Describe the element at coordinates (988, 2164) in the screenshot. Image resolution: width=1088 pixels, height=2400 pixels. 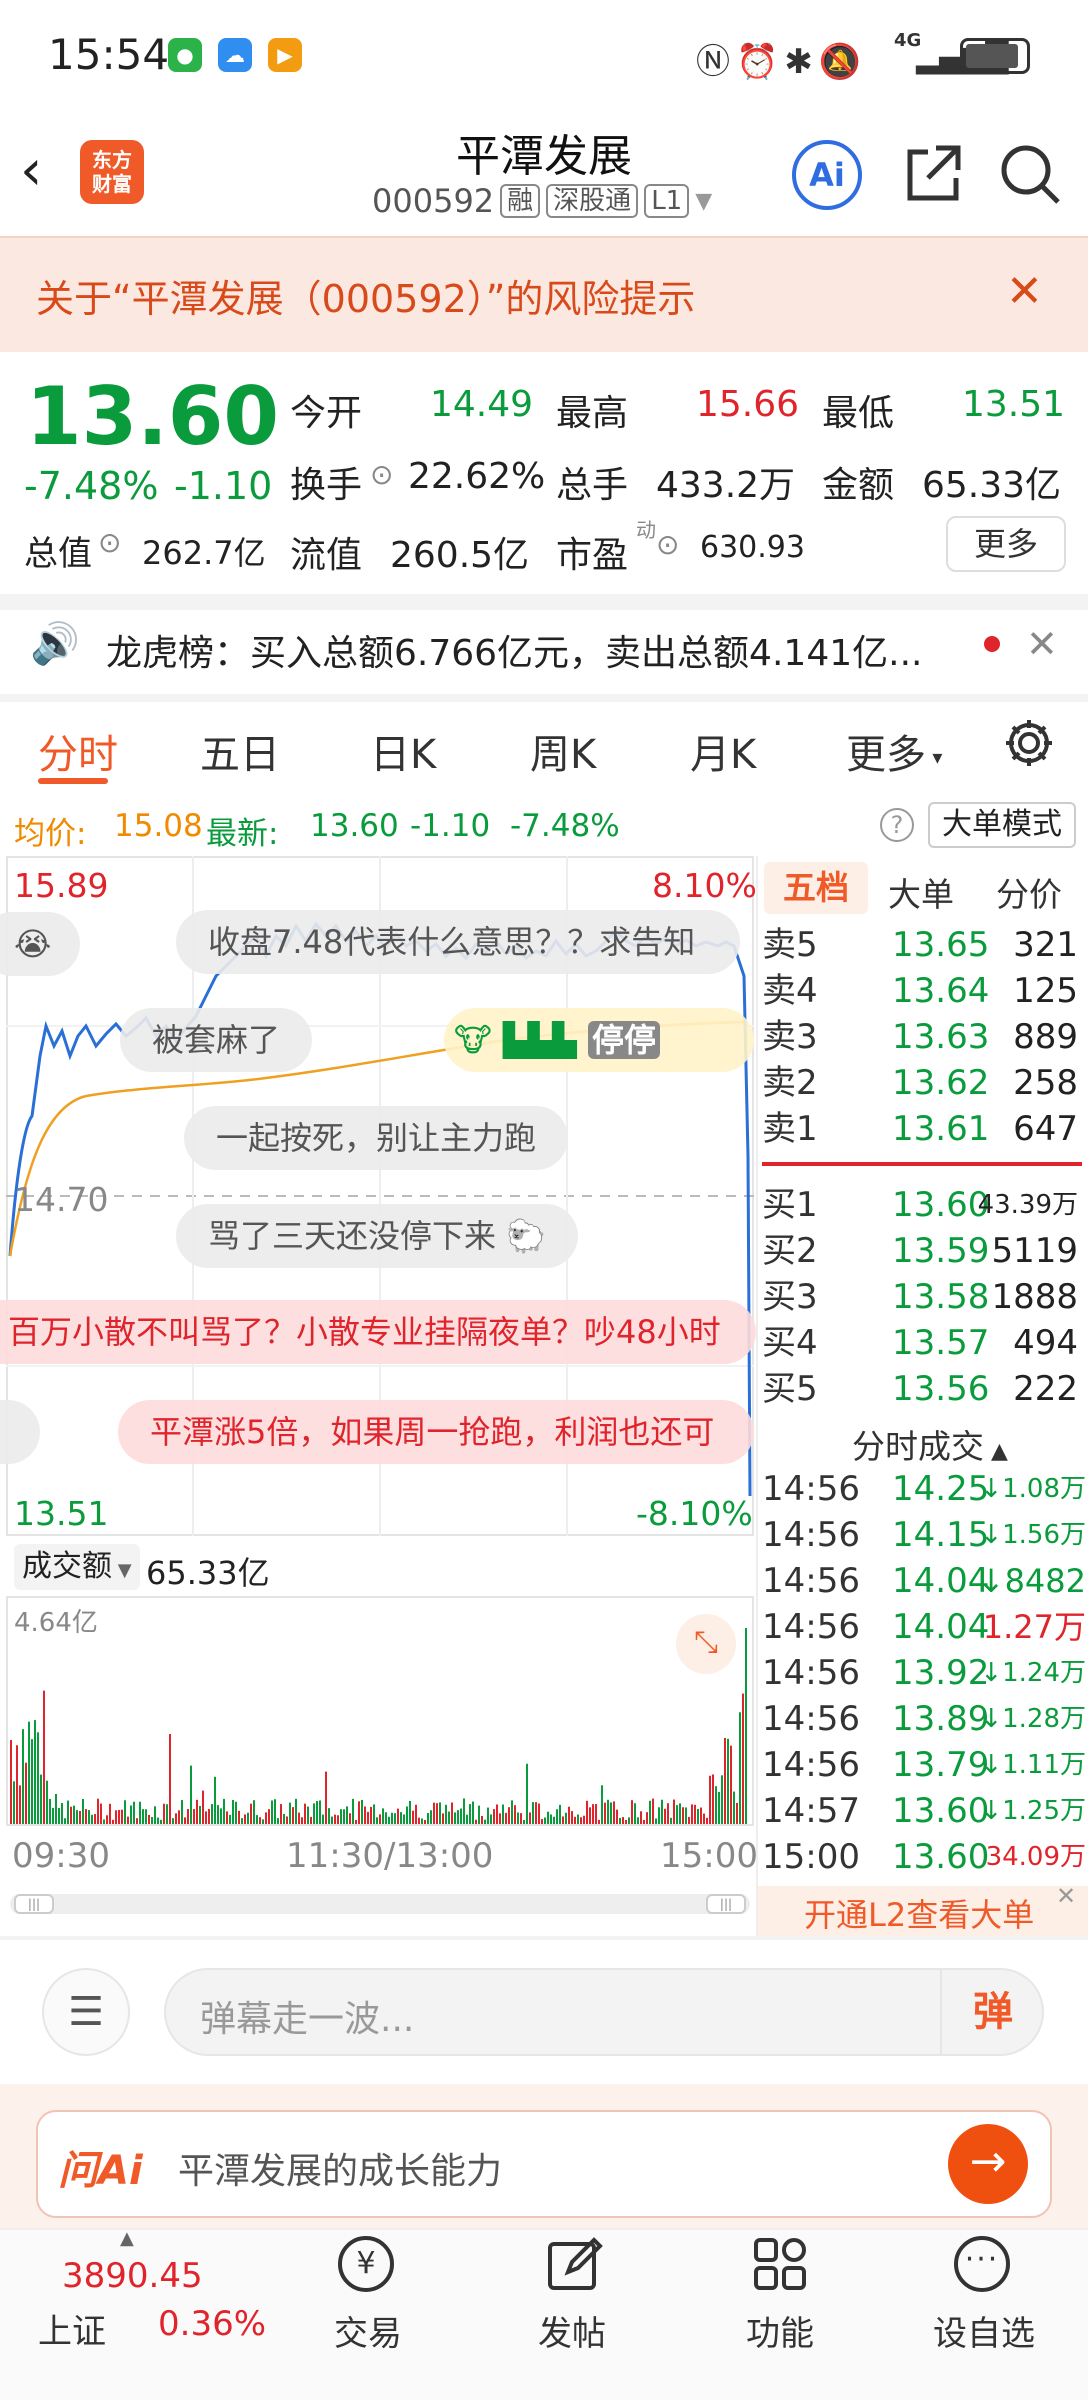
I see `arrow-right-icon: →` at that location.